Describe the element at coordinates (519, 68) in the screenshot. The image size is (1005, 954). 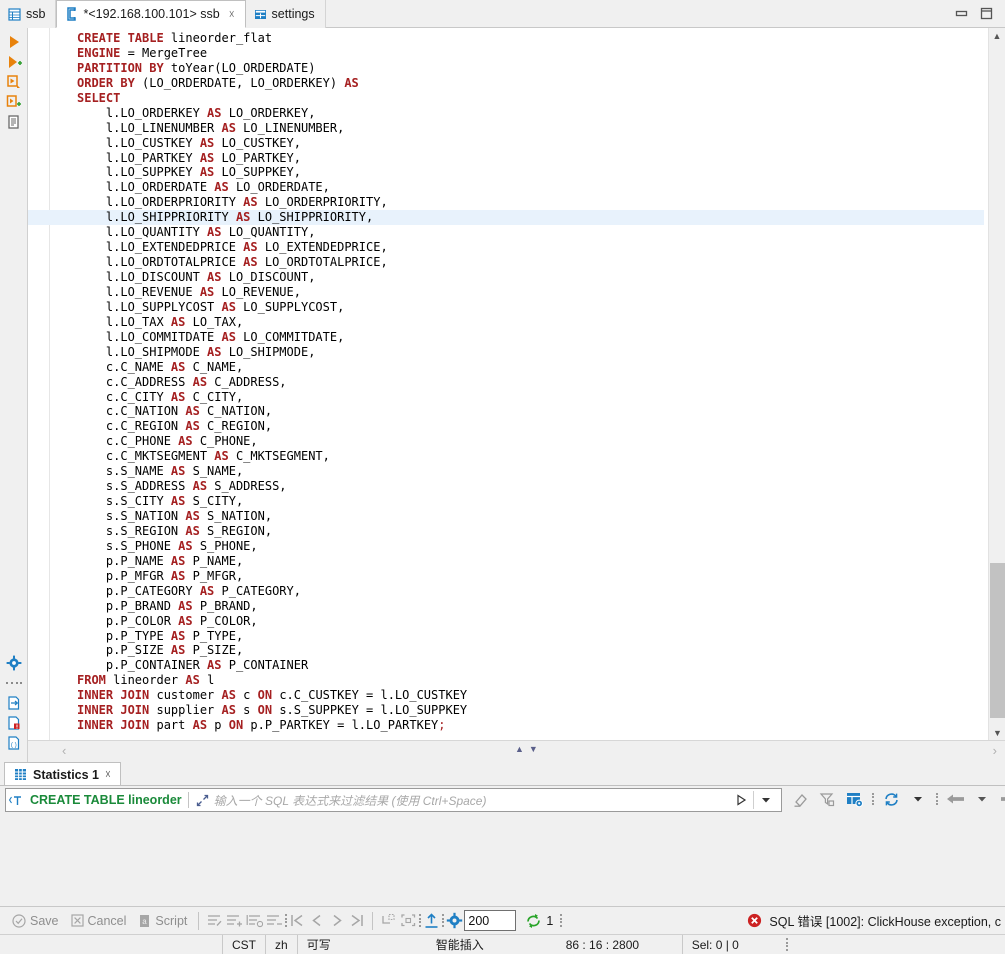
I see `code-line: PARTITION BY toYear(LO_ORDERDATE)` at that location.